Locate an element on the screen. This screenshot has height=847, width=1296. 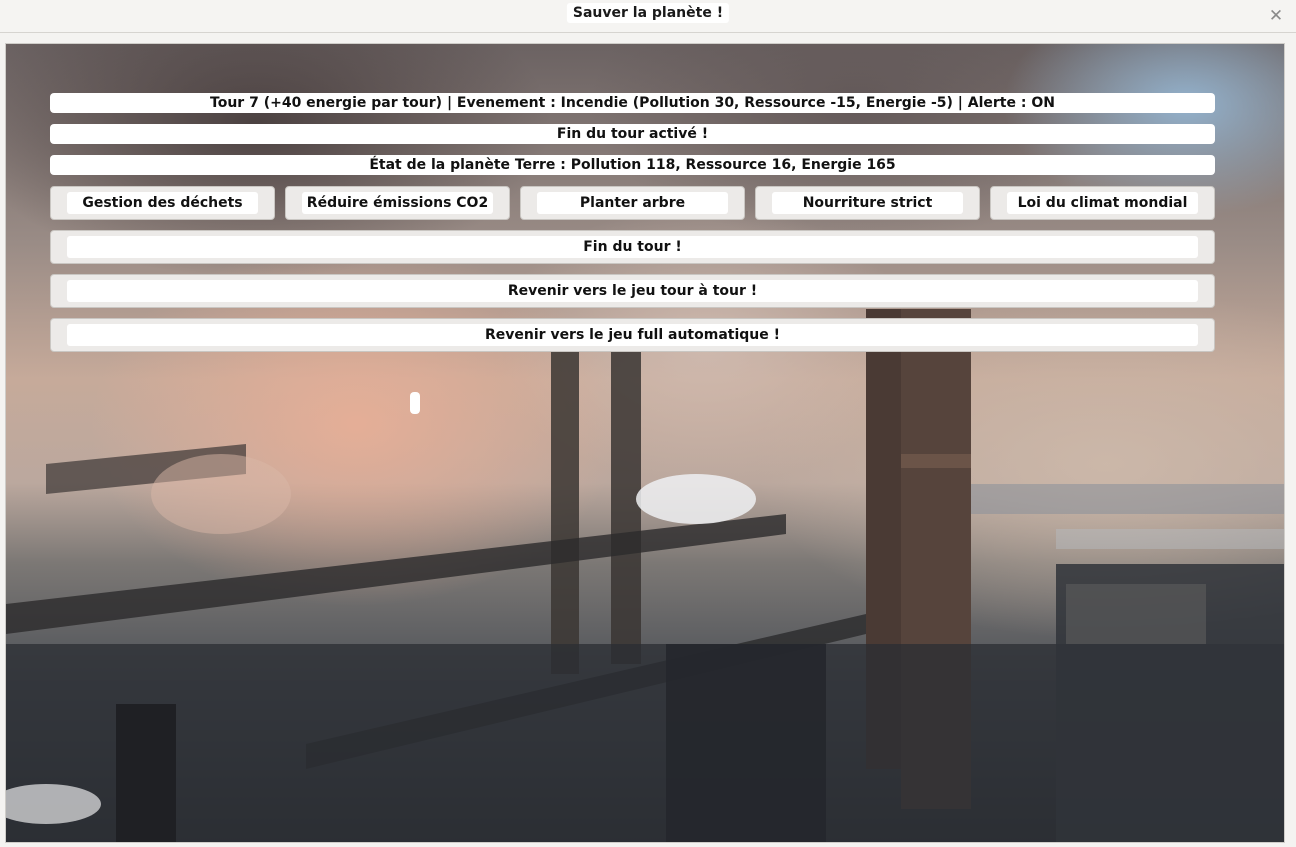
back-full-auto-label: Revenir vers le jeu full automatique ! is located at coordinates (632, 335).